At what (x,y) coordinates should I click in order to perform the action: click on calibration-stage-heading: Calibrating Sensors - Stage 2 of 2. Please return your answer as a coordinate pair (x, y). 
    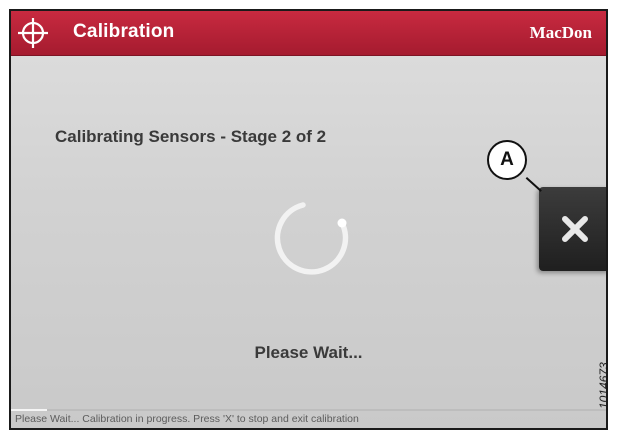
    Looking at the image, I should click on (191, 136).